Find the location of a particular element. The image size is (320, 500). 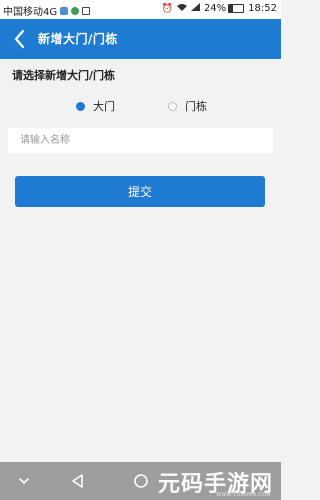

radio-option-building: 门栋 is located at coordinates (187, 106).